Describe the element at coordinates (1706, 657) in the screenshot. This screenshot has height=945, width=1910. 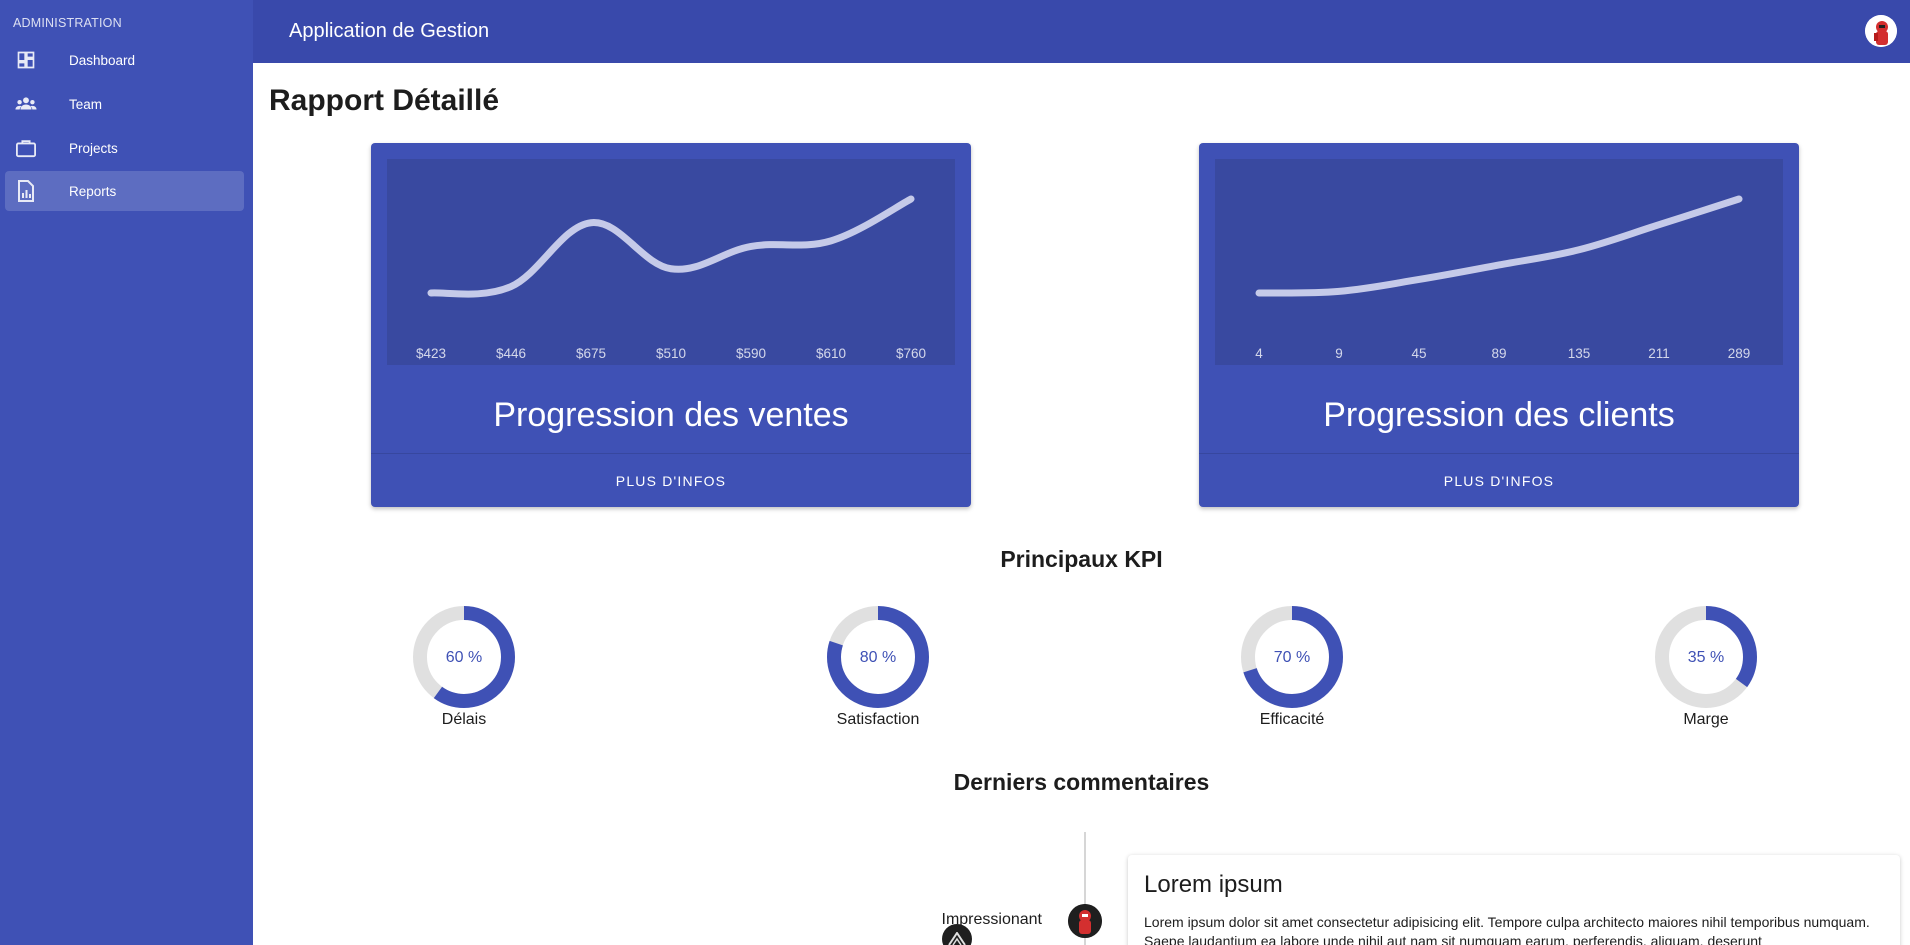
I see `kpi-value: 35 %` at that location.